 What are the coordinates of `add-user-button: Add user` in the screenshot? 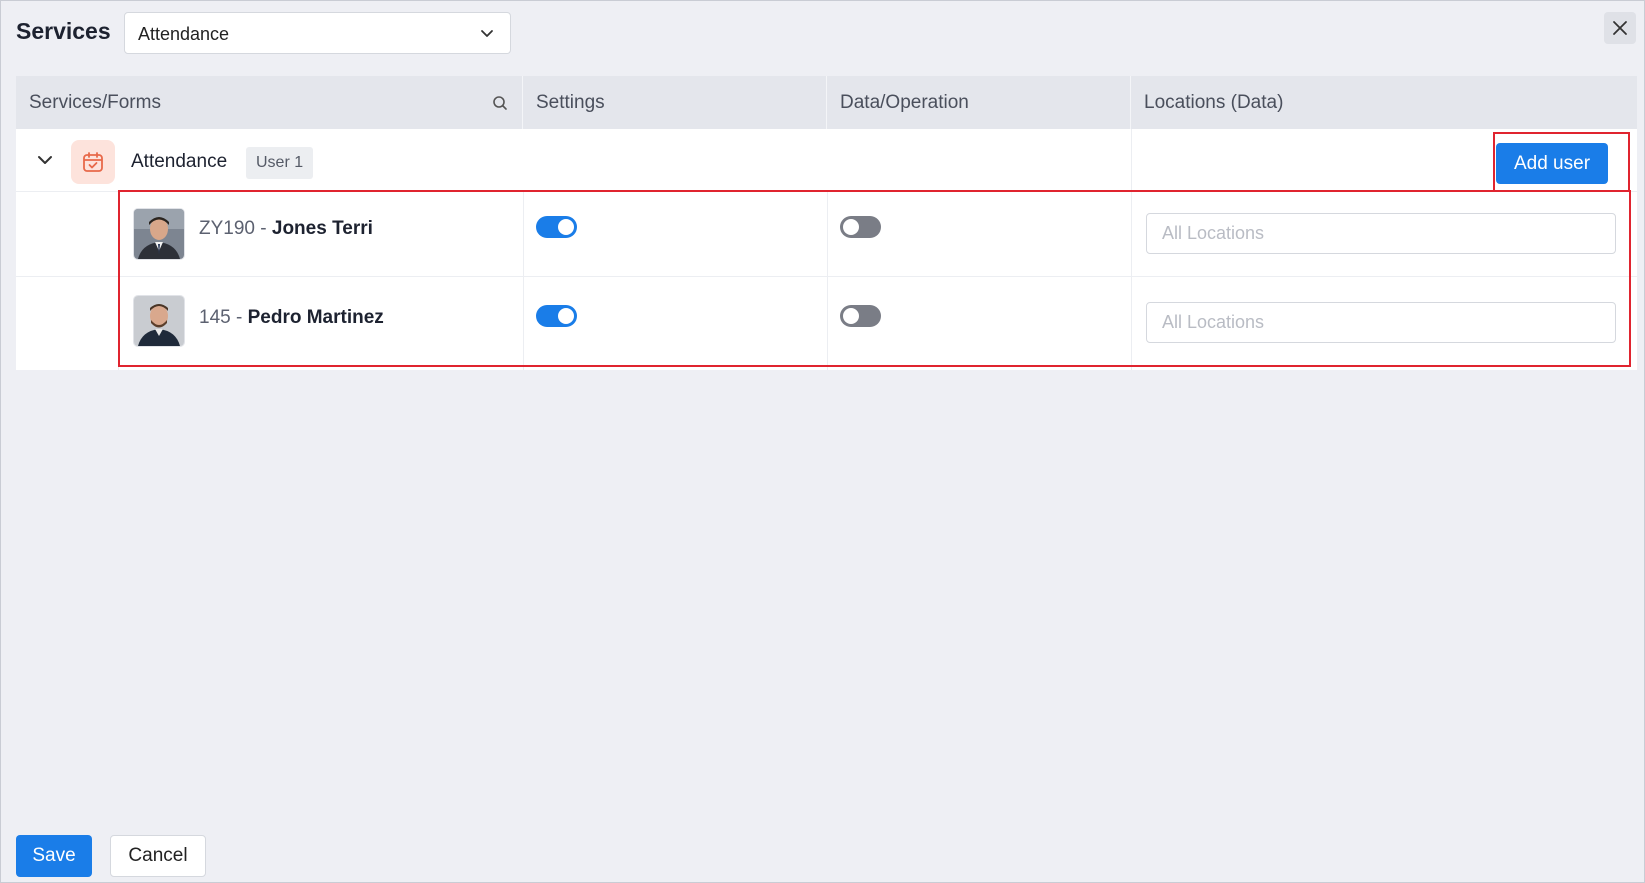 It's located at (1552, 163).